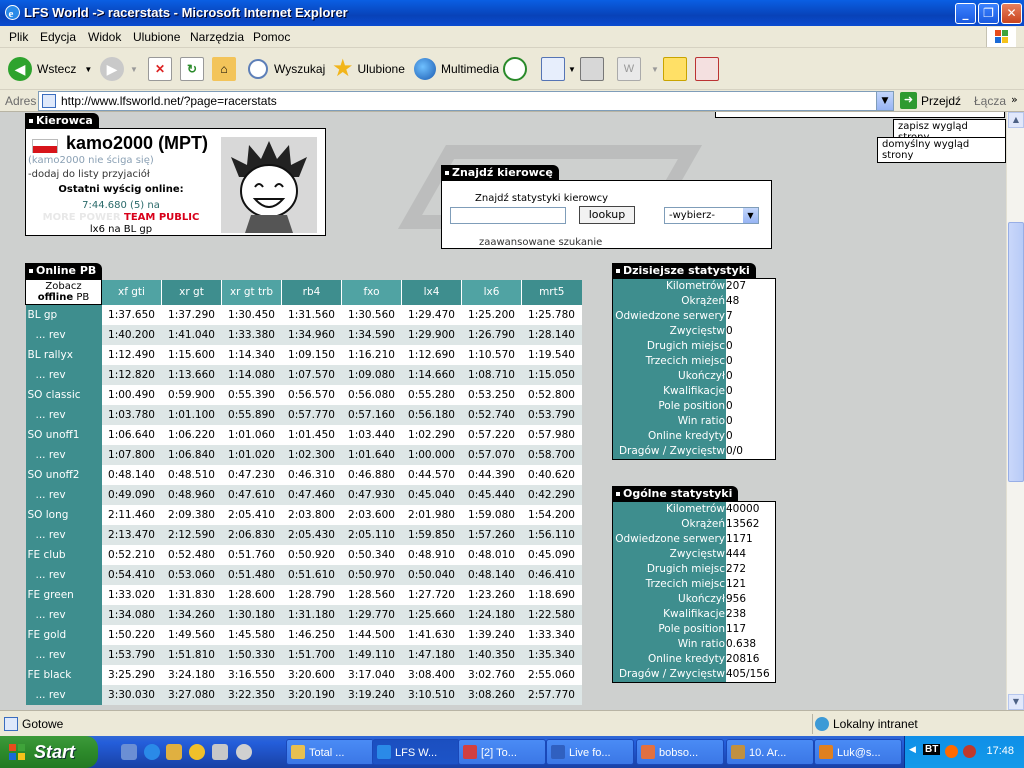 This screenshot has height=768, width=1024. What do you see at coordinates (63, 474) in the screenshot?
I see `track-name: SO unoff2` at bounding box center [63, 474].